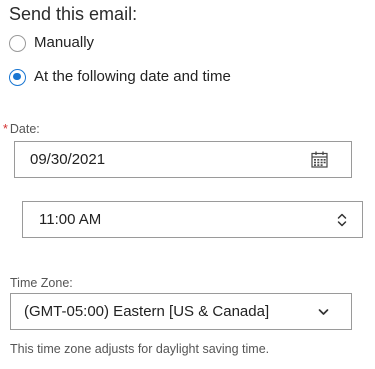 The width and height of the screenshot is (375, 369). Describe the element at coordinates (73, 14) in the screenshot. I see `send-email-heading: Send this email:` at that location.